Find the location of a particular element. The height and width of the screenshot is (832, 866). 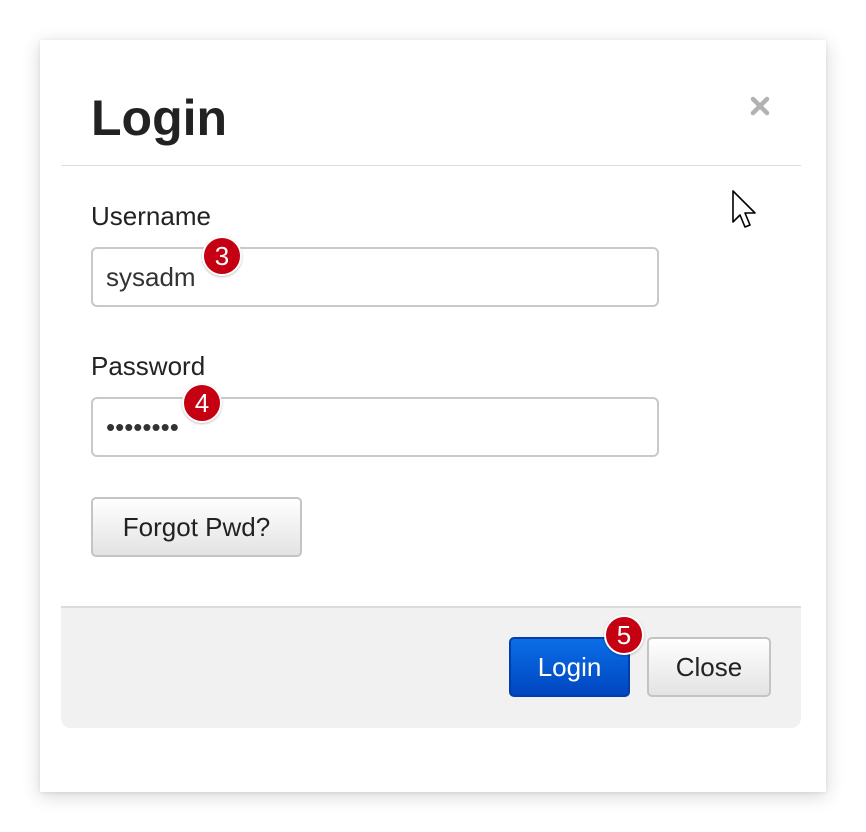

forgot-password-button: Forgot Pwd? is located at coordinates (196, 527).